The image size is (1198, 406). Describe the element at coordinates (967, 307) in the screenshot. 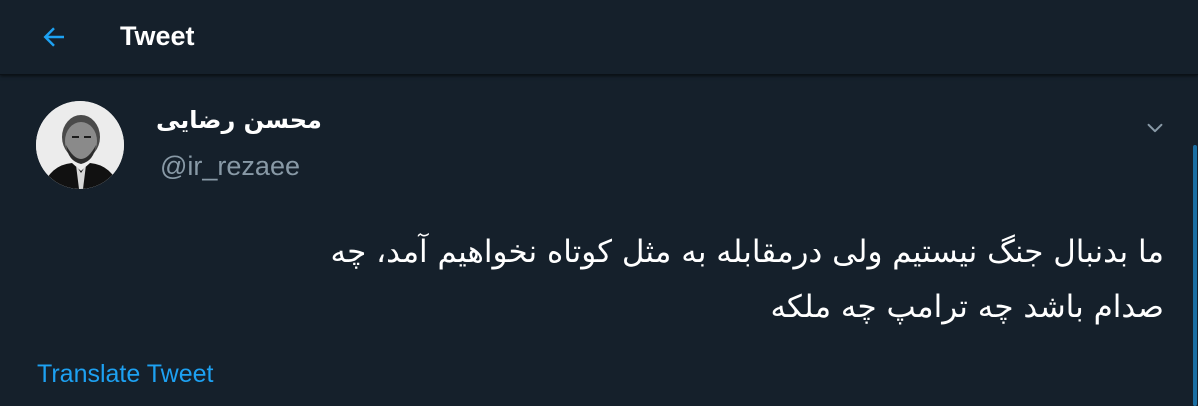

I see `tweet-text-line: صدام باشد چه ترامپ چه ملکه` at that location.